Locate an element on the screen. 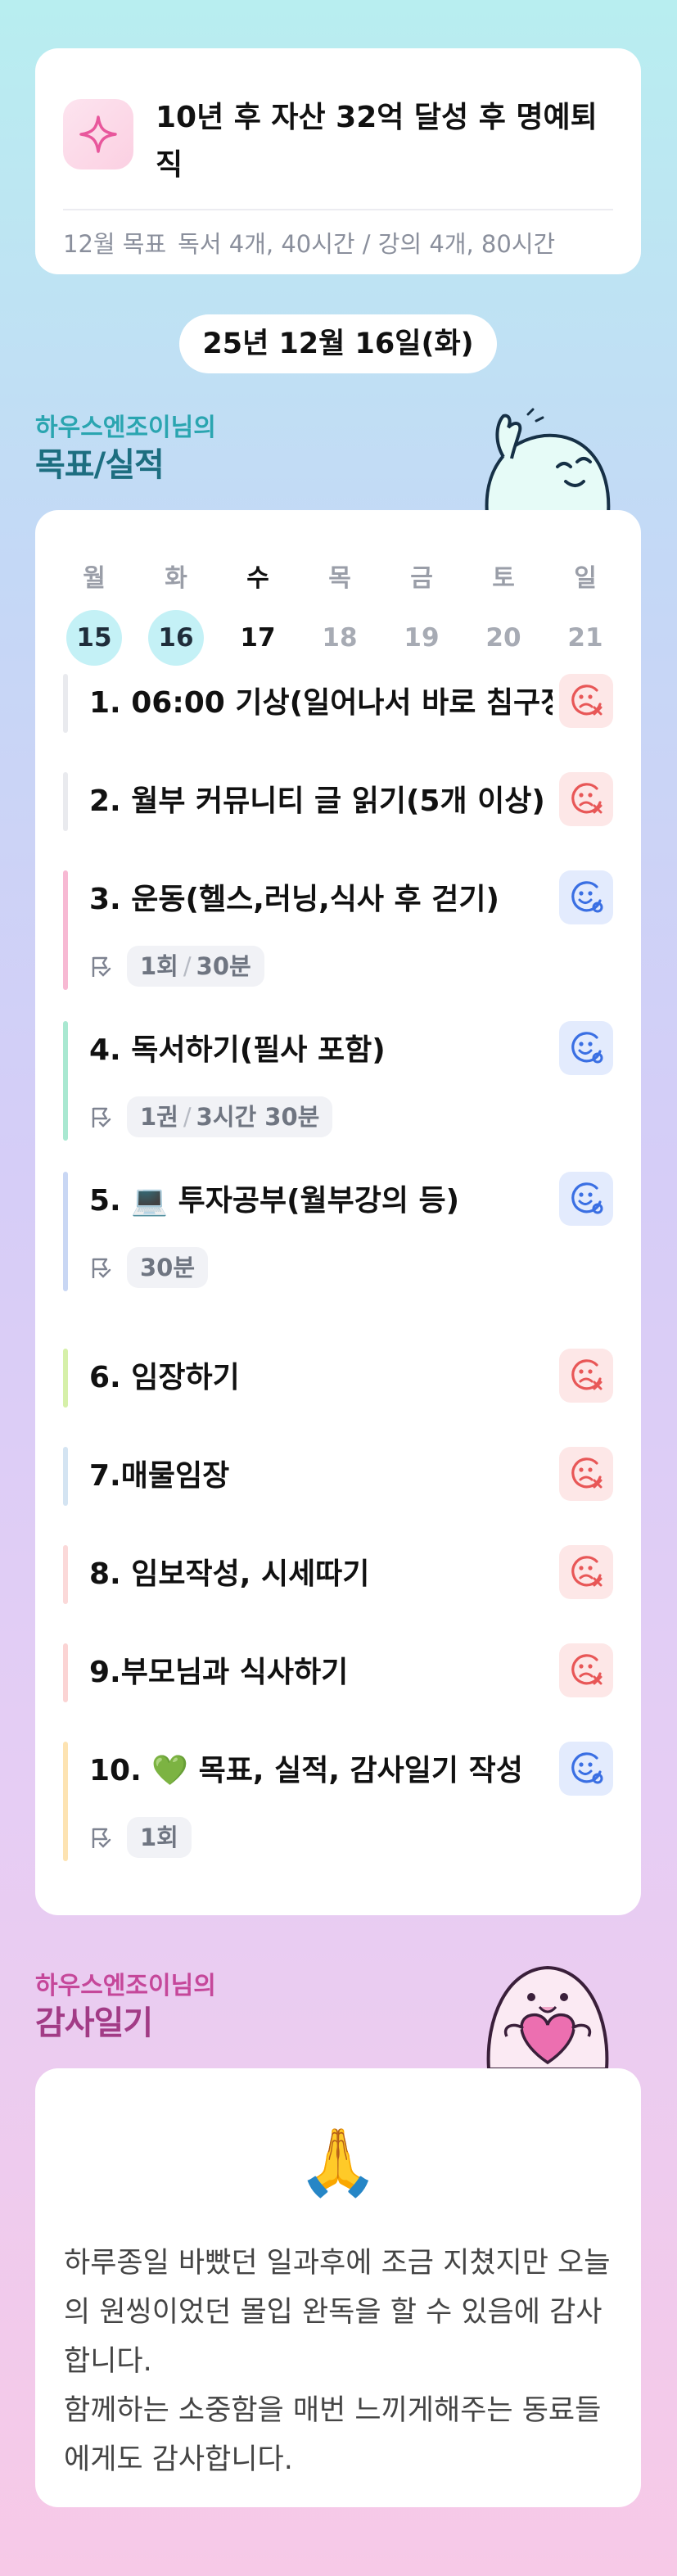 This screenshot has width=677, height=2576. task-meta: 30분 is located at coordinates (149, 1267).